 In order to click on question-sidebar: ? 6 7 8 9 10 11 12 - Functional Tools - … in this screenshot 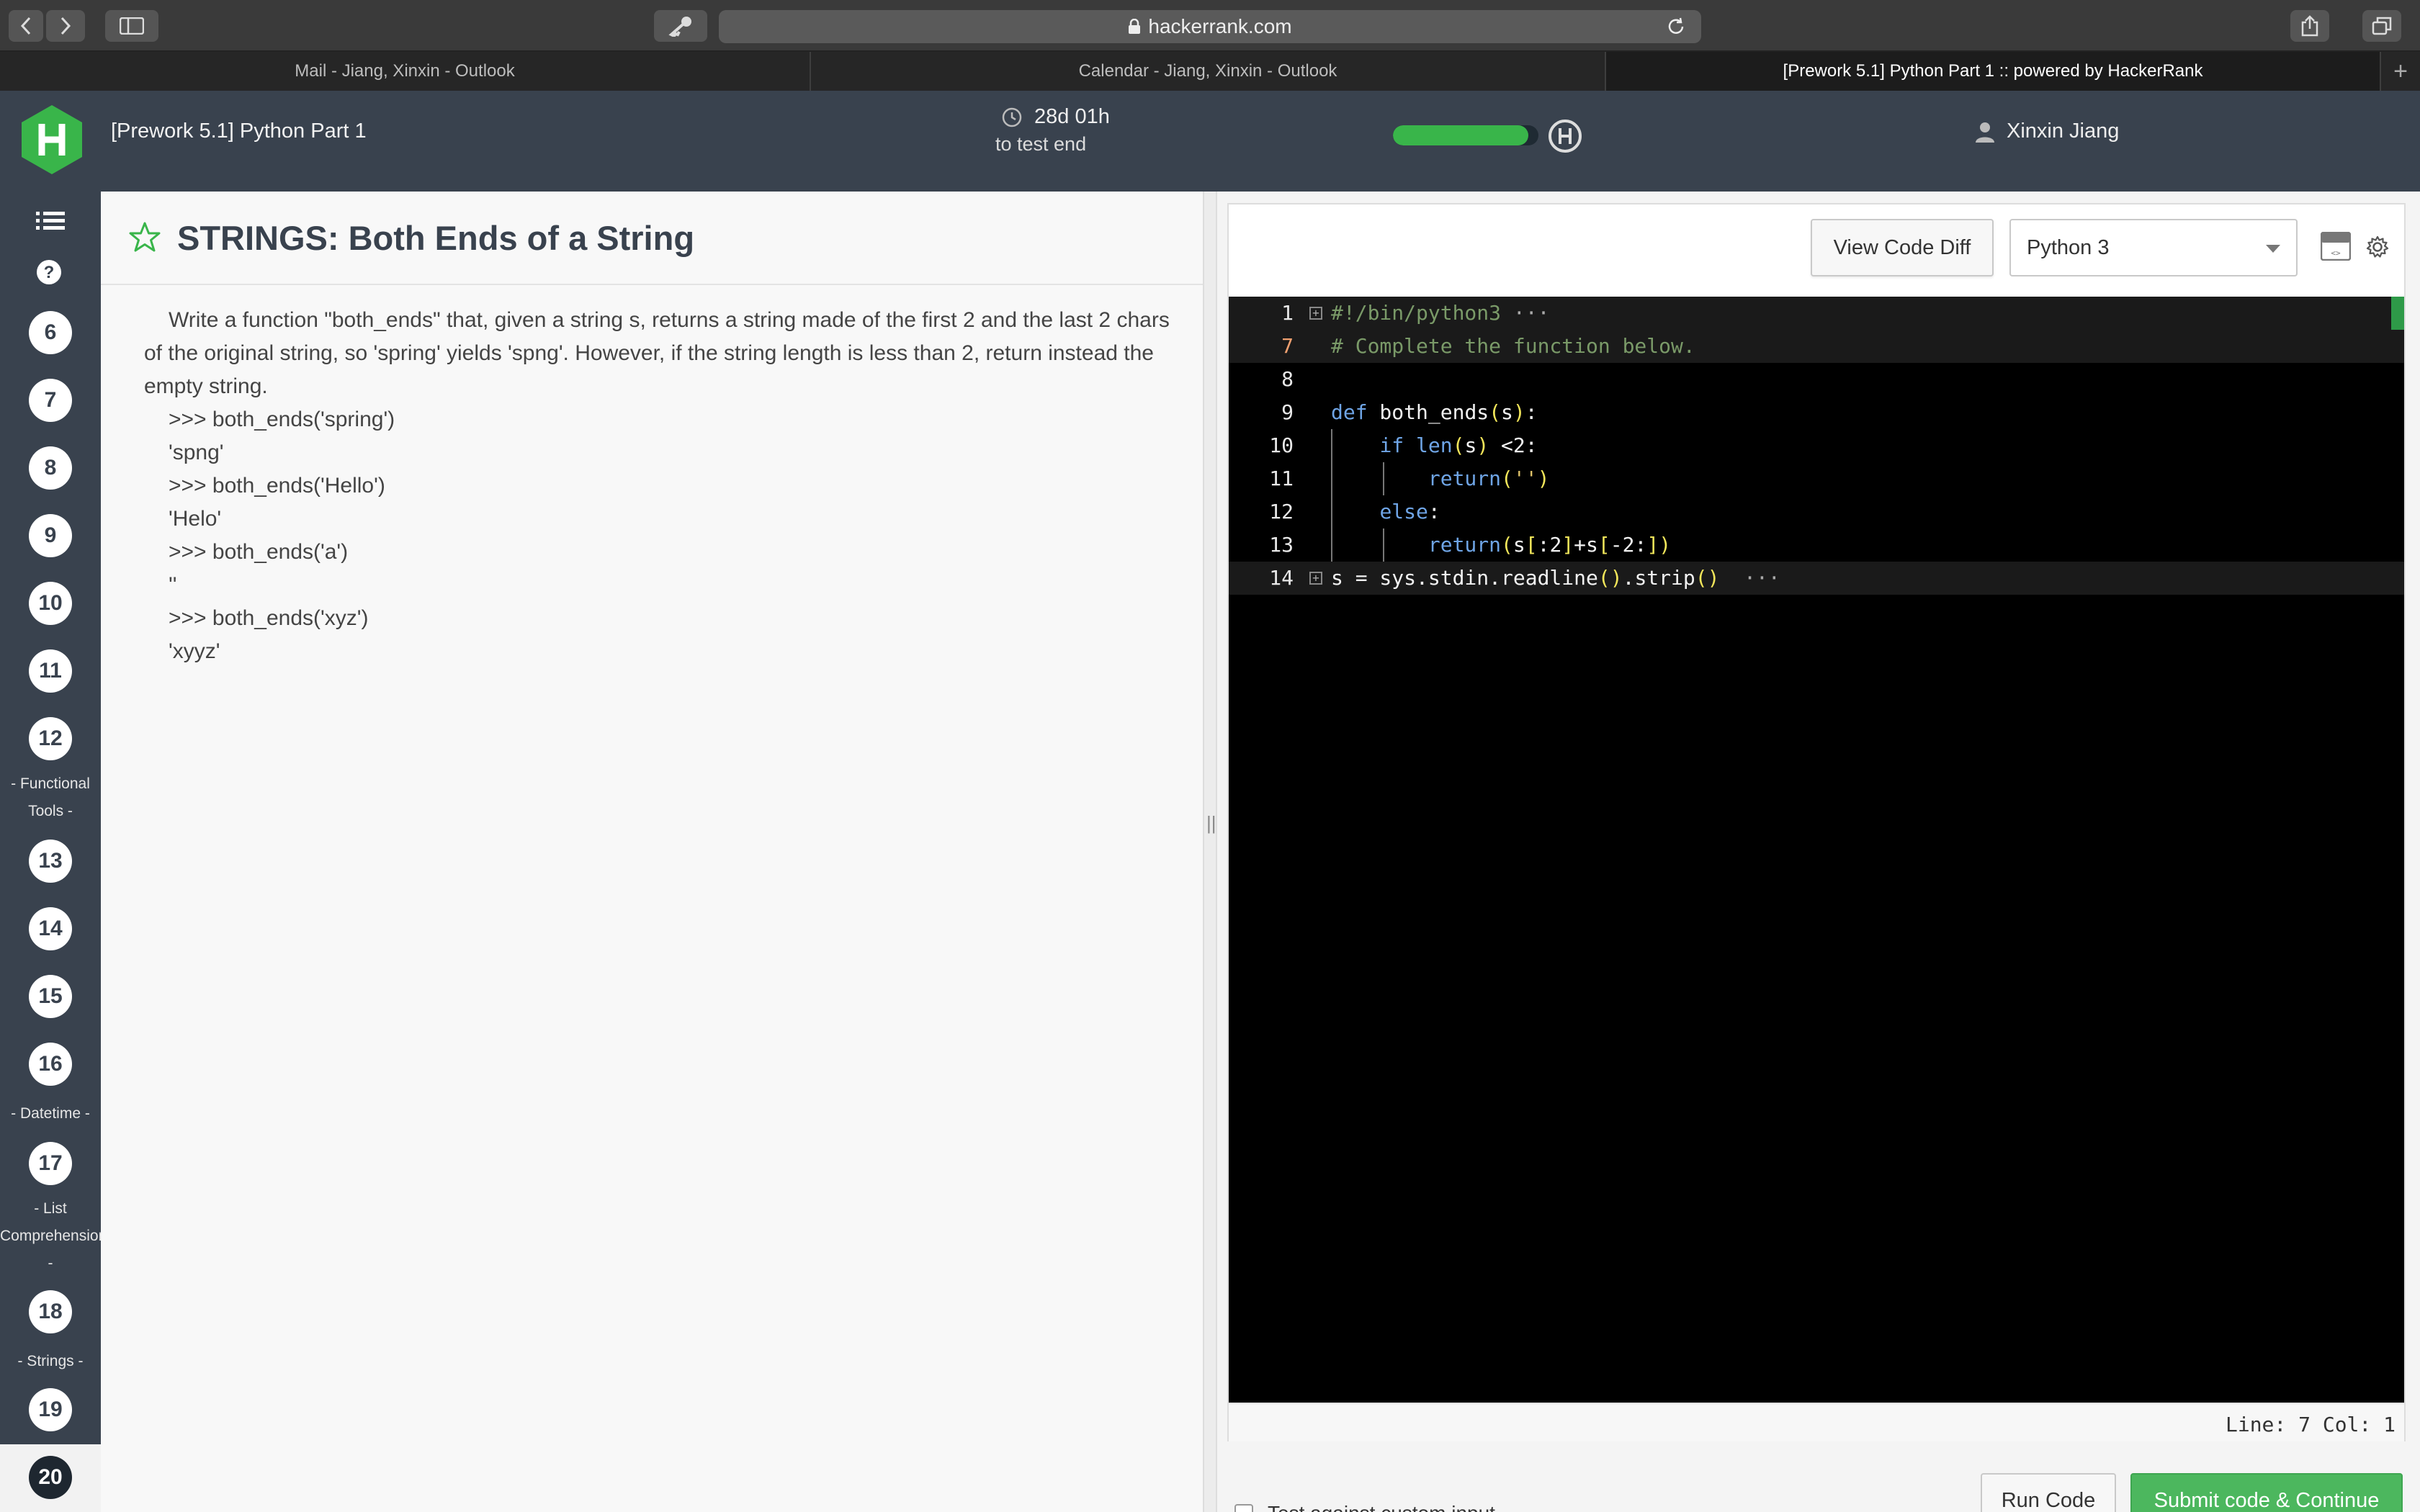, I will do `click(53, 852)`.